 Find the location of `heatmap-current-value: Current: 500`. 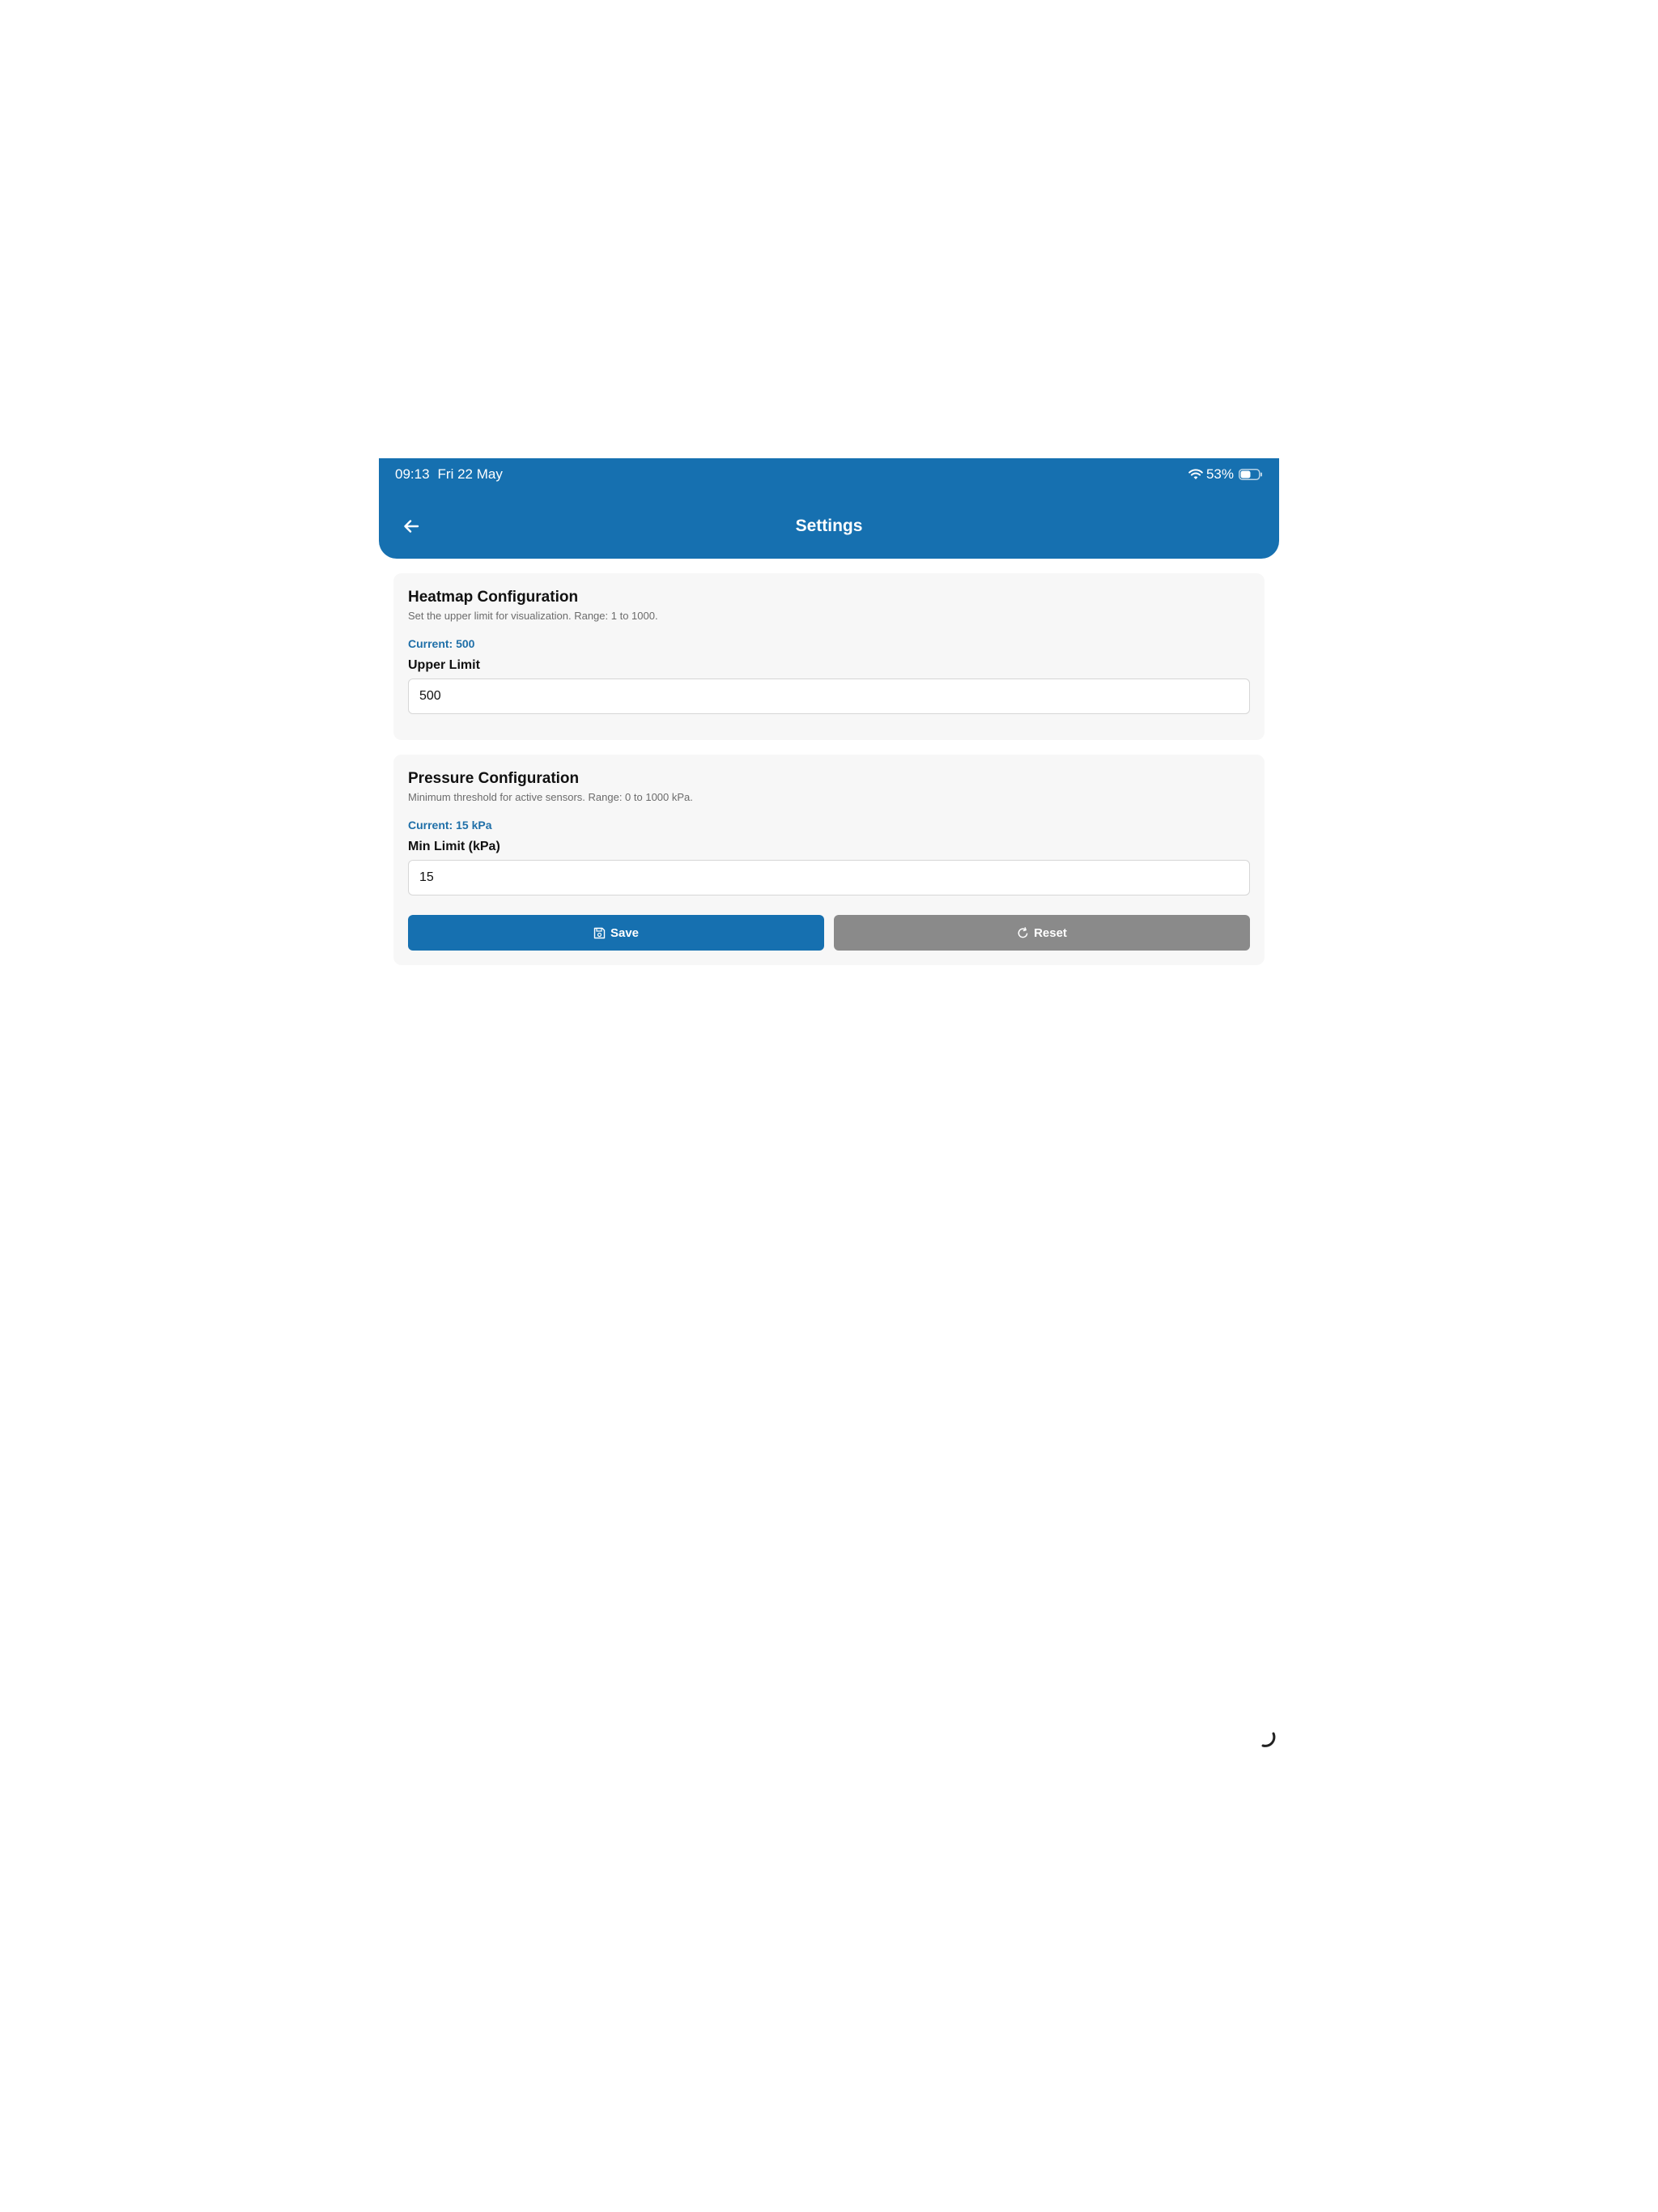

heatmap-current-value: Current: 500 is located at coordinates (441, 644).